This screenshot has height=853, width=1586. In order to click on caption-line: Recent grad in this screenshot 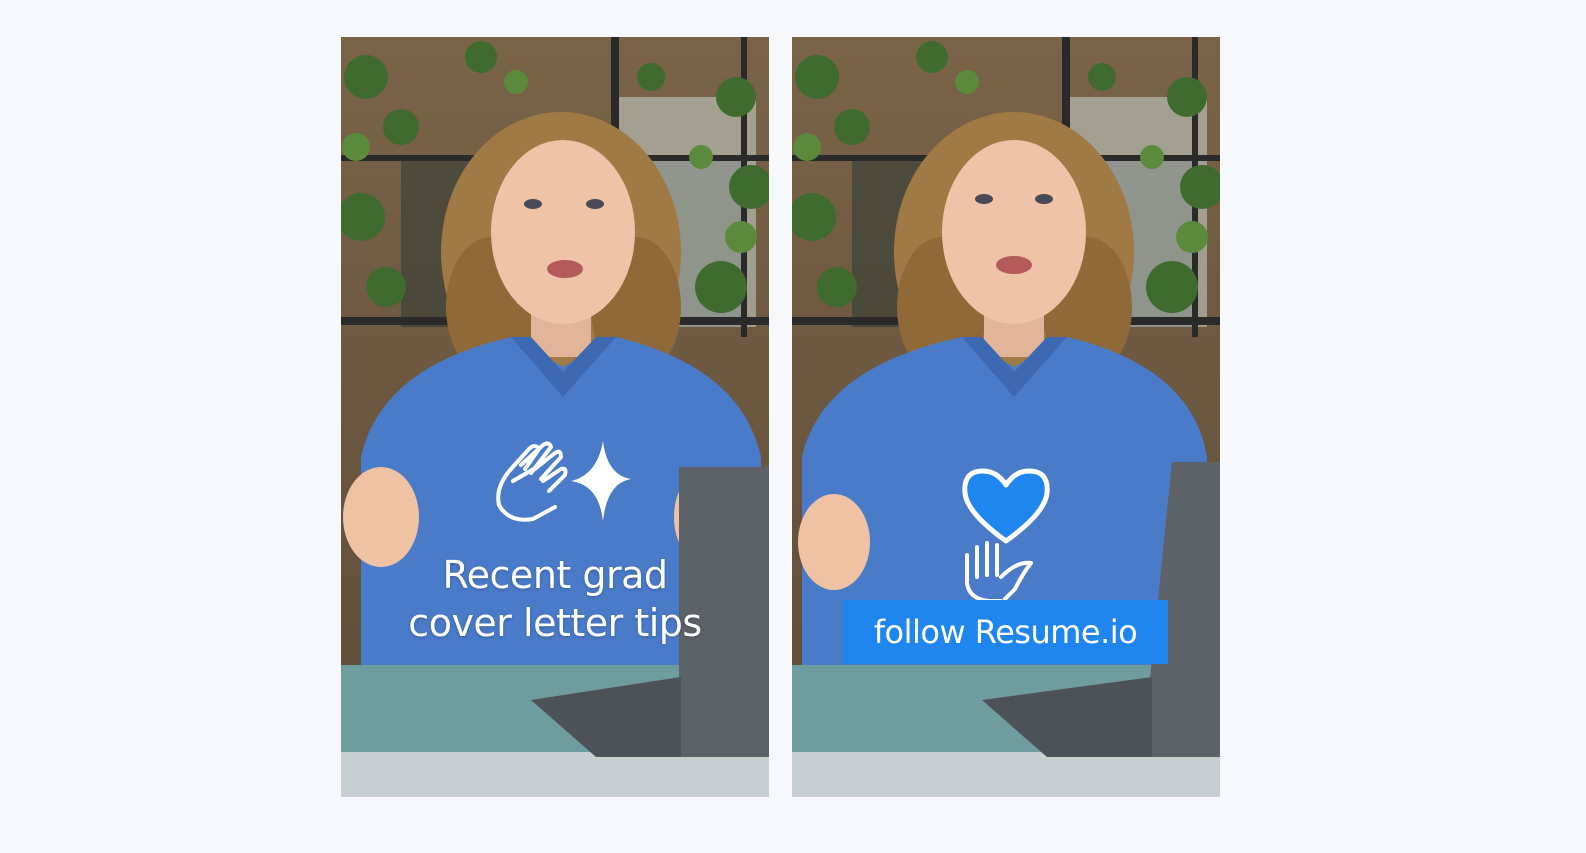, I will do `click(555, 575)`.